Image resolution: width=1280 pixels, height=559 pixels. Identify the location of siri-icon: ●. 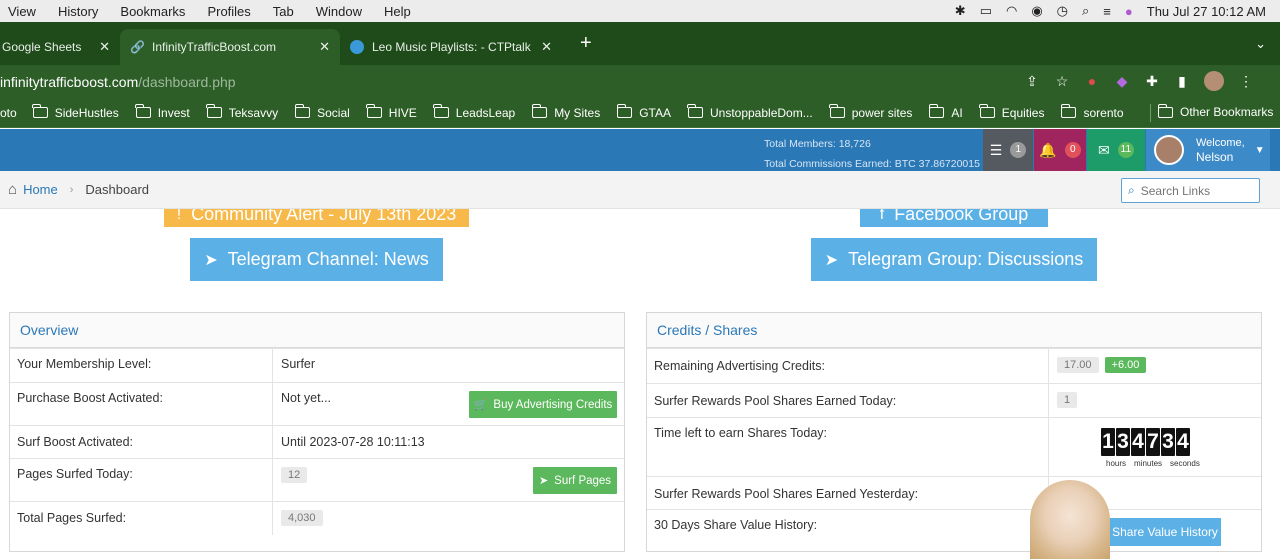
(1129, 11).